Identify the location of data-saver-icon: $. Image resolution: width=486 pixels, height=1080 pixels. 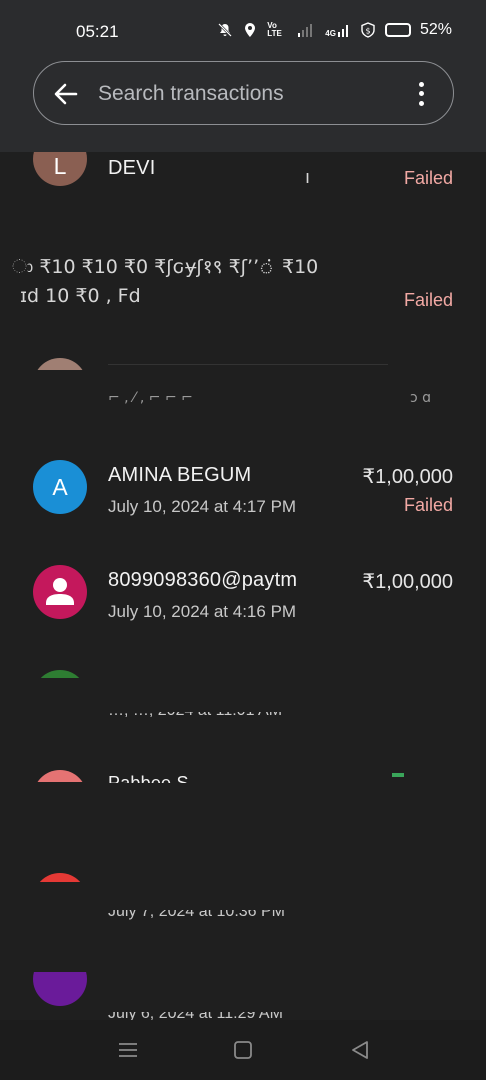
(368, 30).